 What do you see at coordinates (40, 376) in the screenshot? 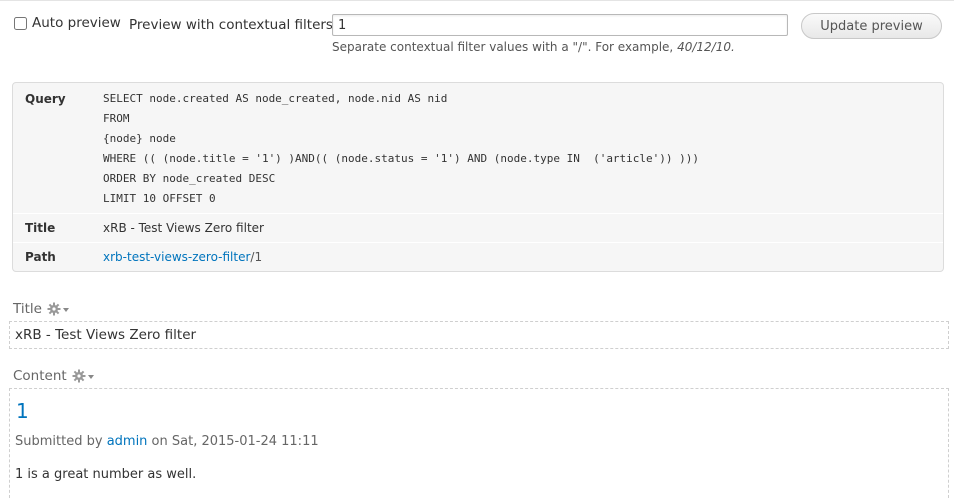
I see `content-heading-text: Content` at bounding box center [40, 376].